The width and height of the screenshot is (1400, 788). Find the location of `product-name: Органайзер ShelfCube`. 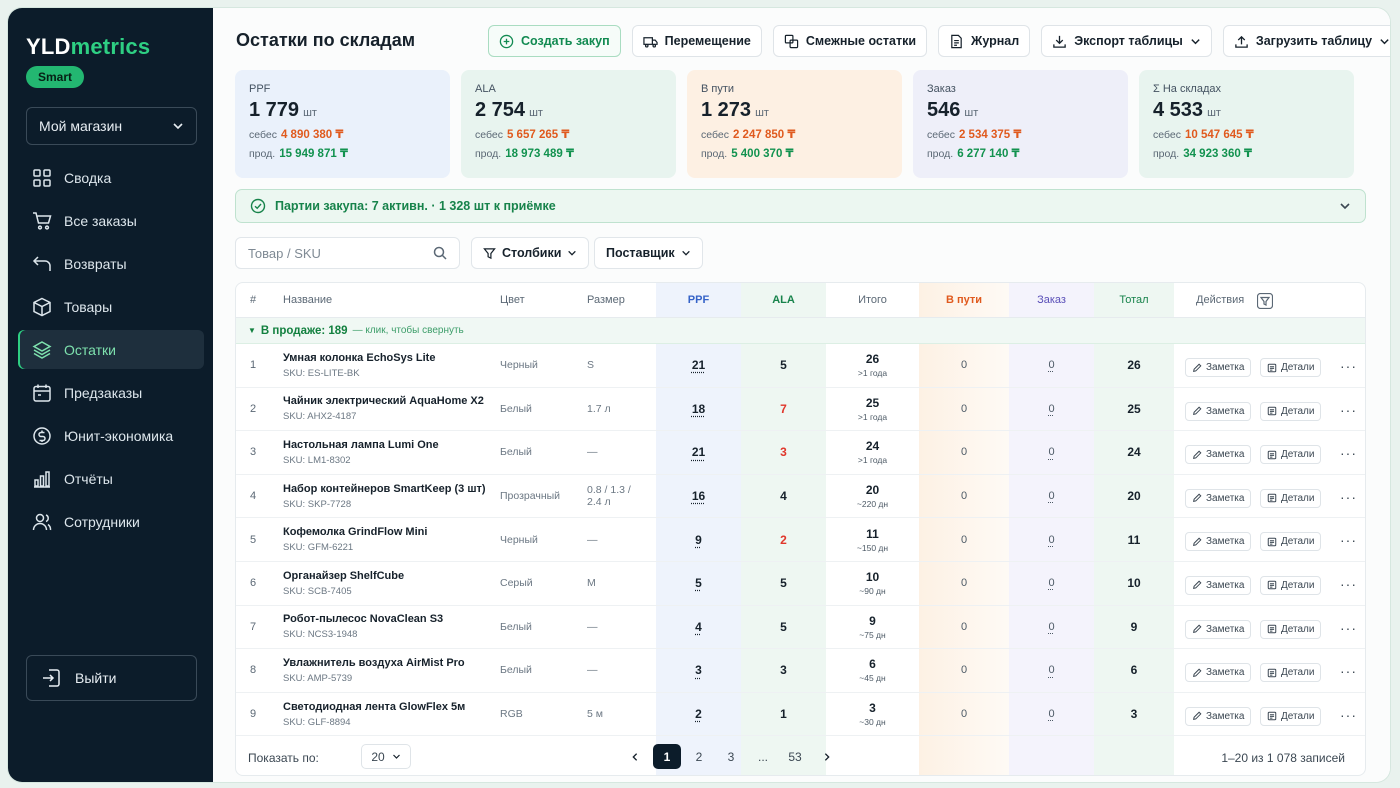

product-name: Органайзер ShelfCube is located at coordinates (388, 576).